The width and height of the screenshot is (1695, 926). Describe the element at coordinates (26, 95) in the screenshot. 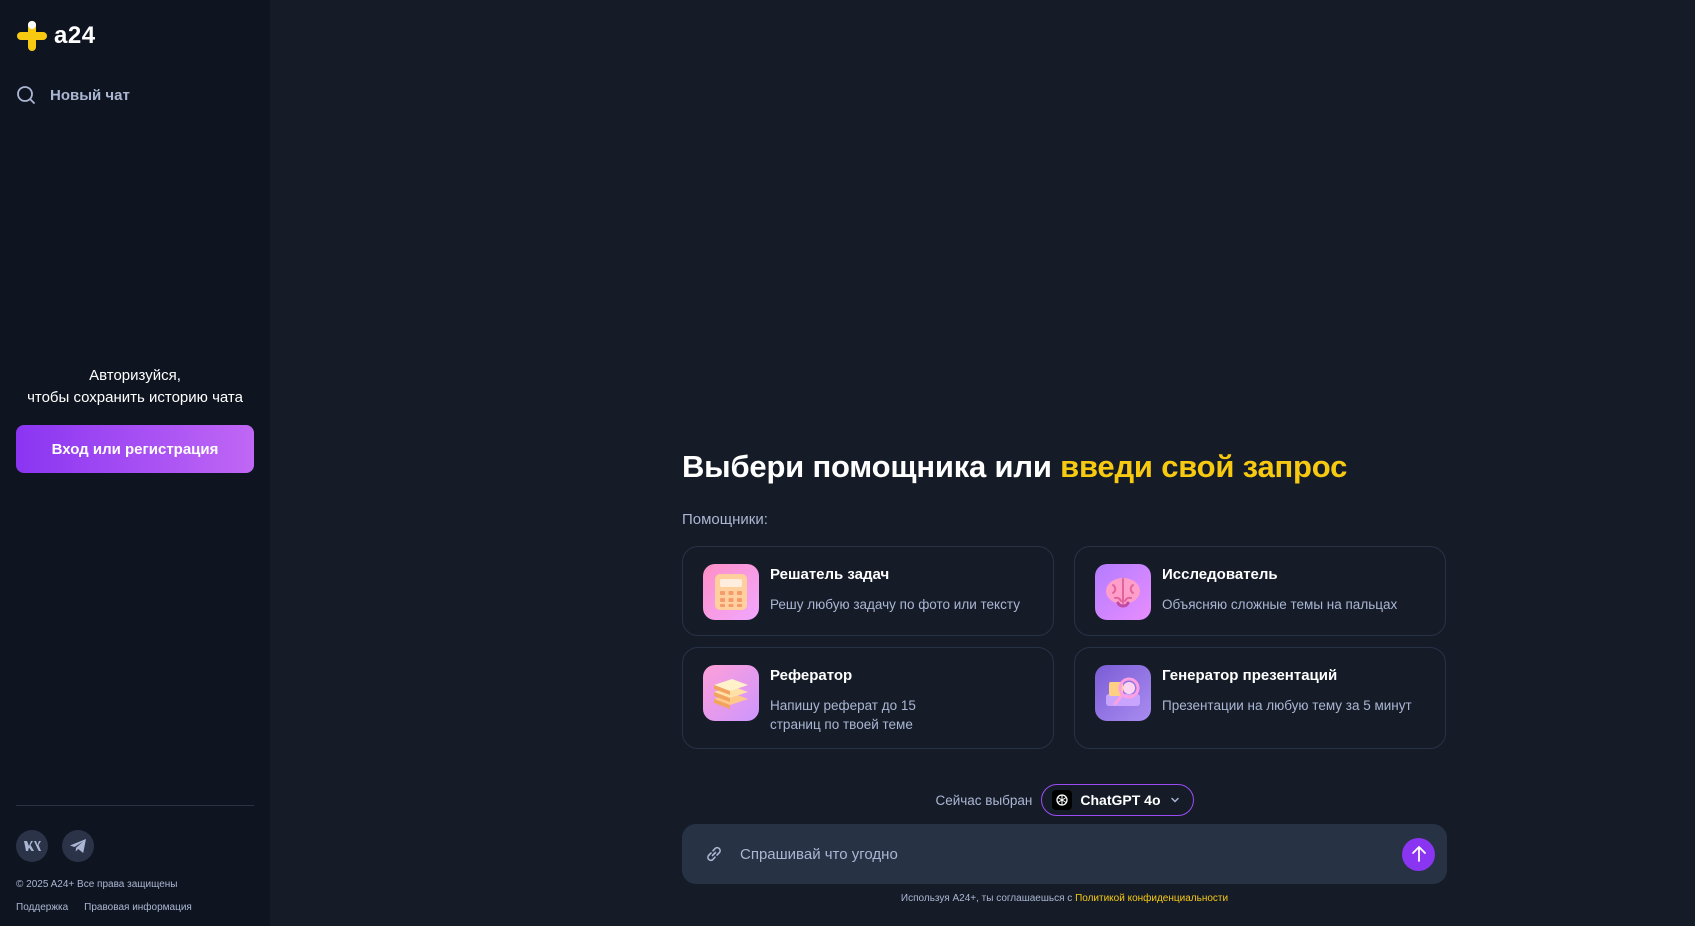

I see `search-icon` at that location.